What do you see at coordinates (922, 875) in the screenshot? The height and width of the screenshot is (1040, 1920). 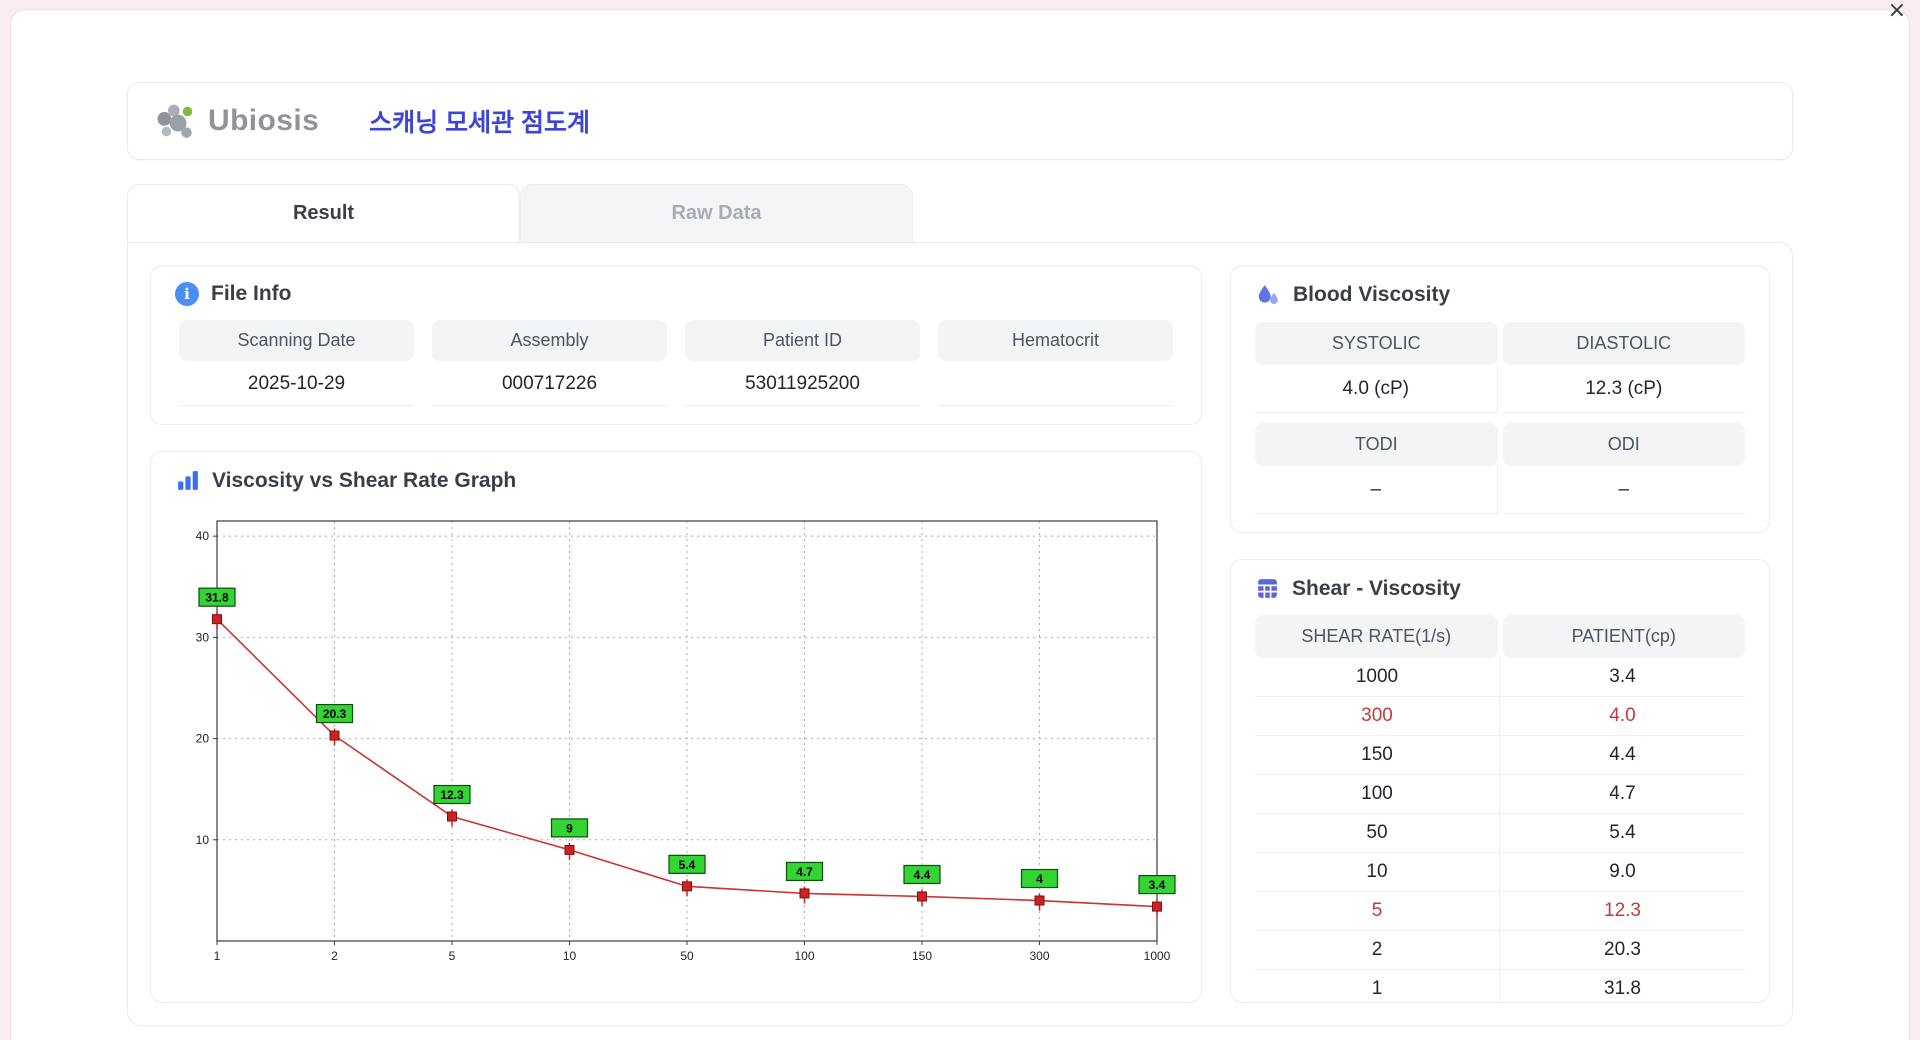 I see `svg-text: 4.4` at bounding box center [922, 875].